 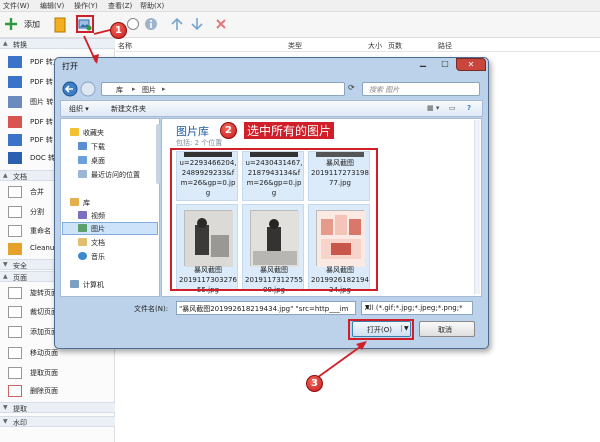 What do you see at coordinates (289, 130) in the screenshot?
I see `step2-instruction: 选中所有的图片` at bounding box center [289, 130].